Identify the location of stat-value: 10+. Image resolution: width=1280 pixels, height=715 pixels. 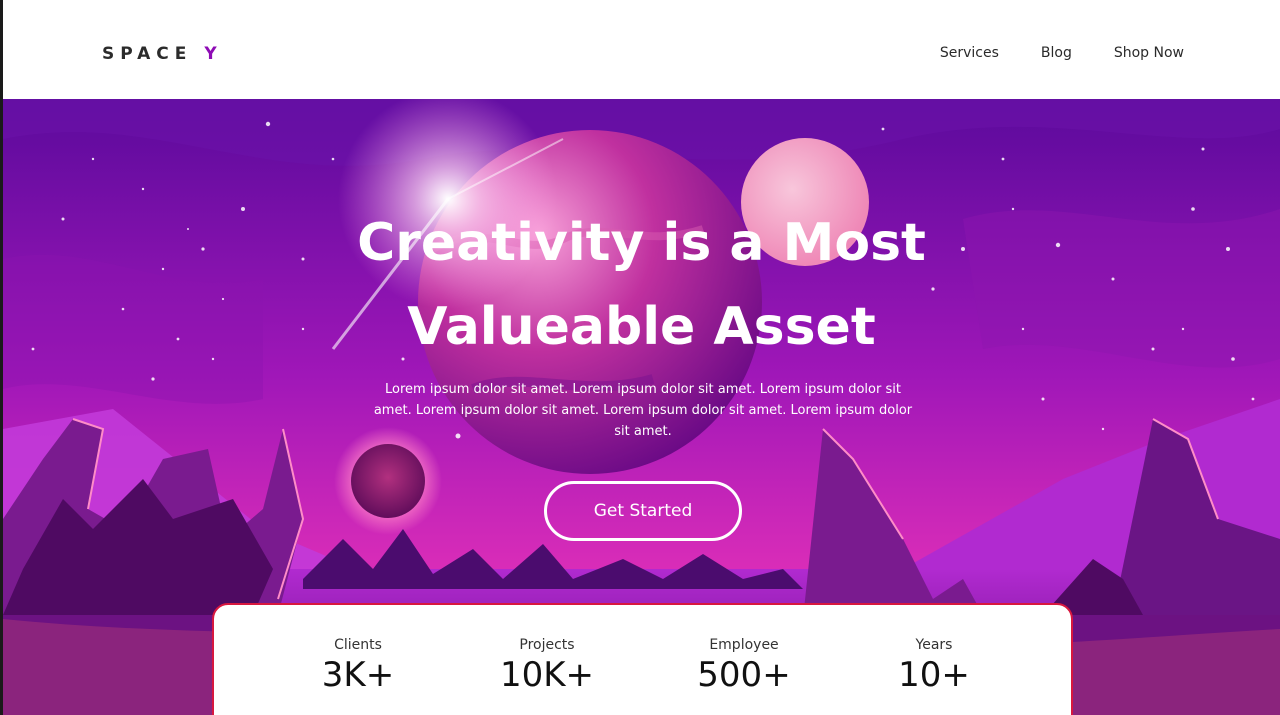
(934, 675).